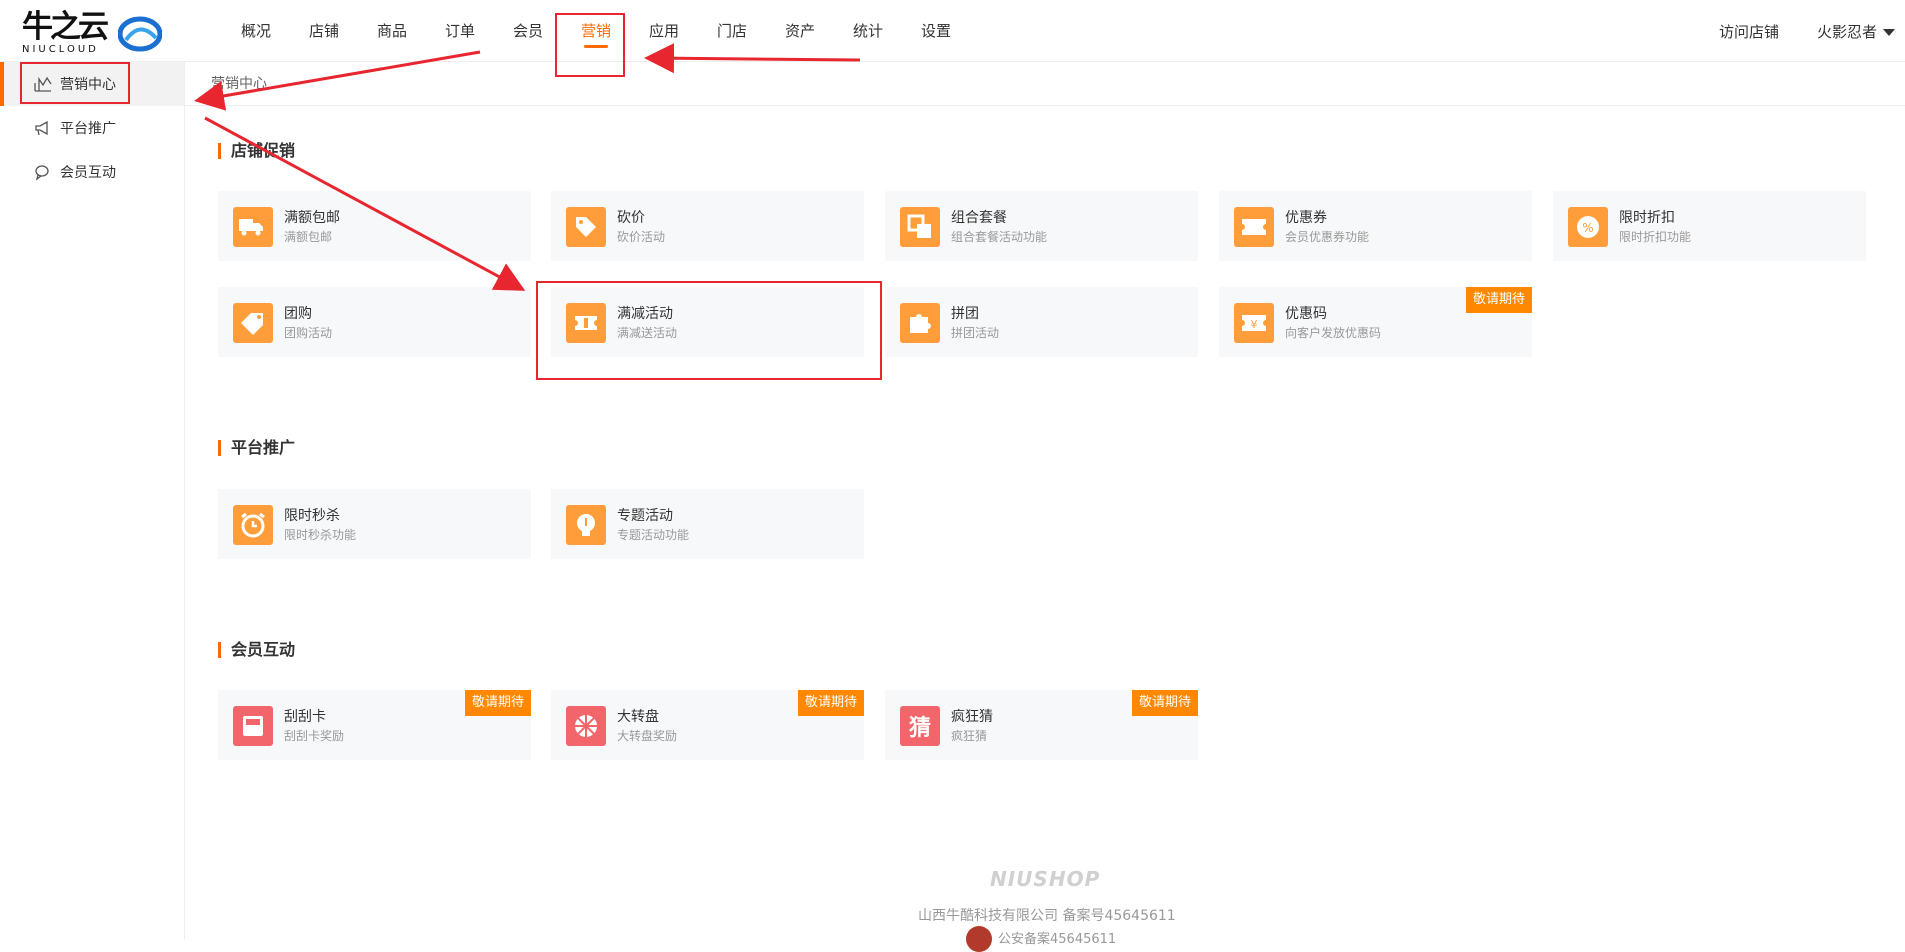 The height and width of the screenshot is (952, 1905). I want to click on logo-cn-text: 牛之云, so click(65, 27).